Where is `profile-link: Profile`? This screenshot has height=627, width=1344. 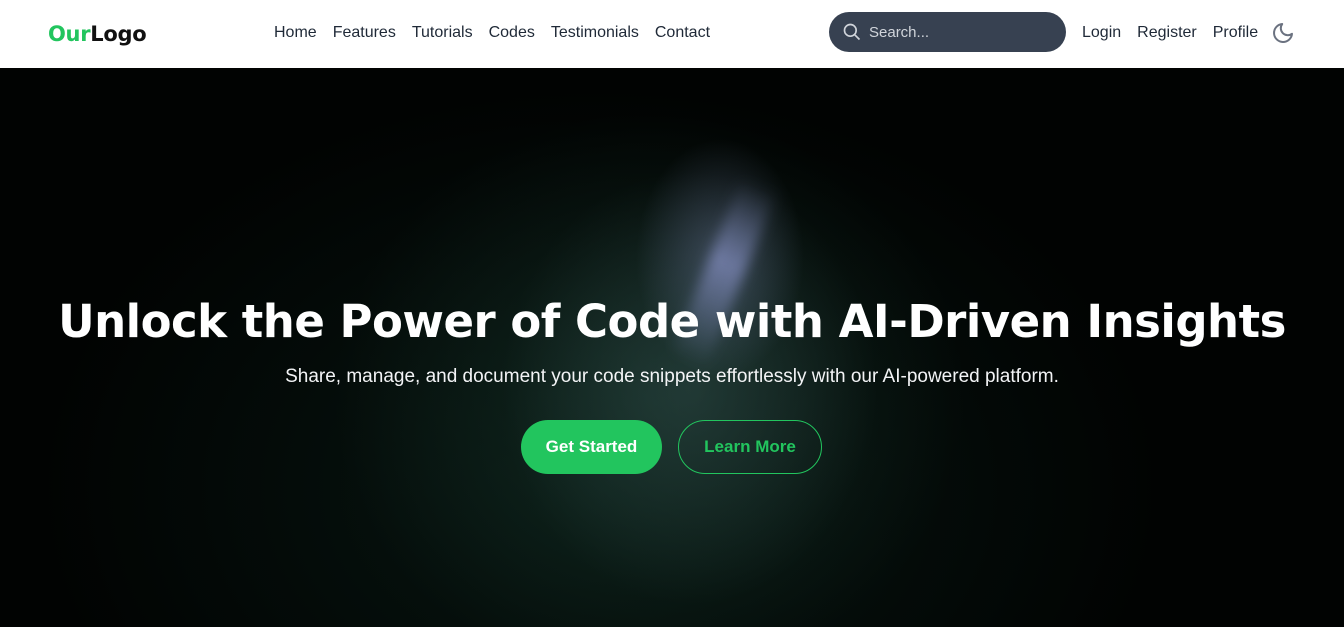 profile-link: Profile is located at coordinates (1235, 33).